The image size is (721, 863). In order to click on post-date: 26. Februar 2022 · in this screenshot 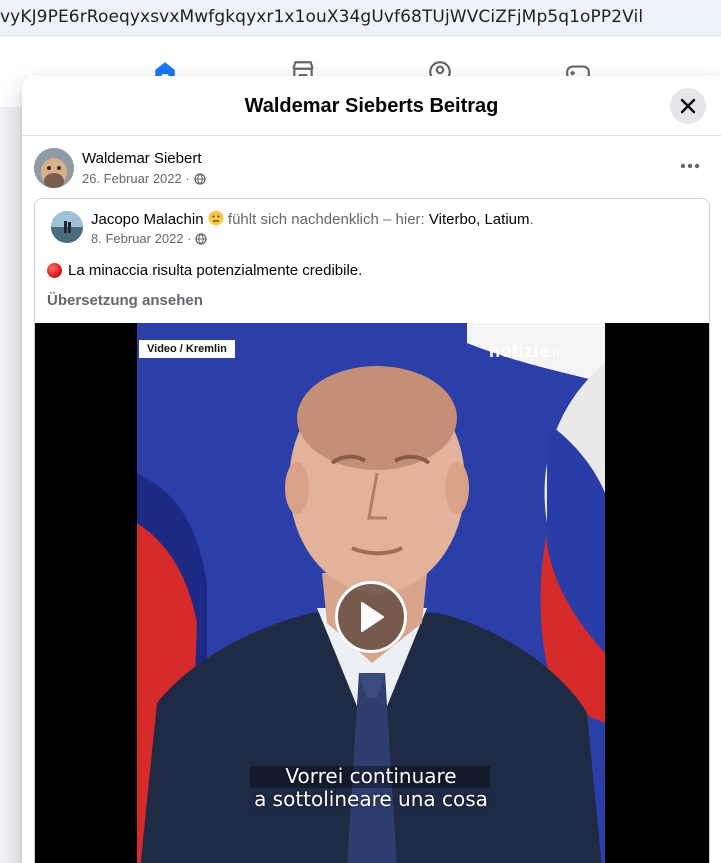, I will do `click(136, 178)`.